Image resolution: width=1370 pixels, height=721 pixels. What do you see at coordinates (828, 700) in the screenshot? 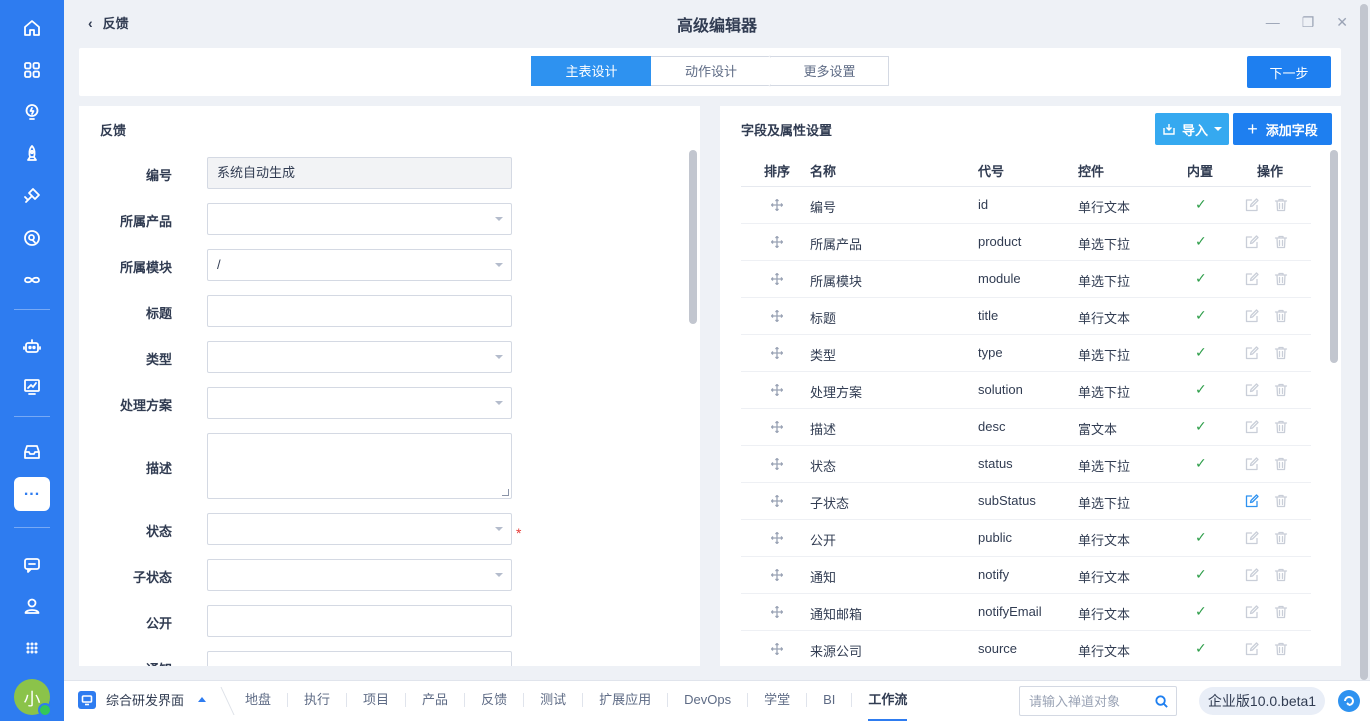
I see `bottom-nav-item: BI` at bounding box center [828, 700].